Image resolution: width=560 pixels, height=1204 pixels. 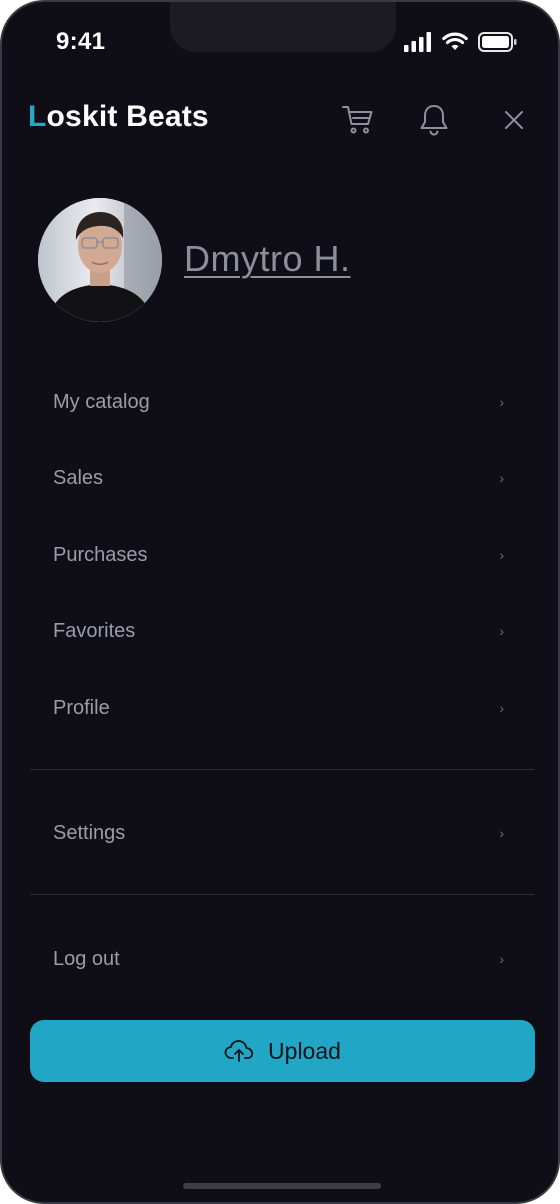 What do you see at coordinates (267, 259) in the screenshot?
I see `user-name-link: Dmytro H.` at bounding box center [267, 259].